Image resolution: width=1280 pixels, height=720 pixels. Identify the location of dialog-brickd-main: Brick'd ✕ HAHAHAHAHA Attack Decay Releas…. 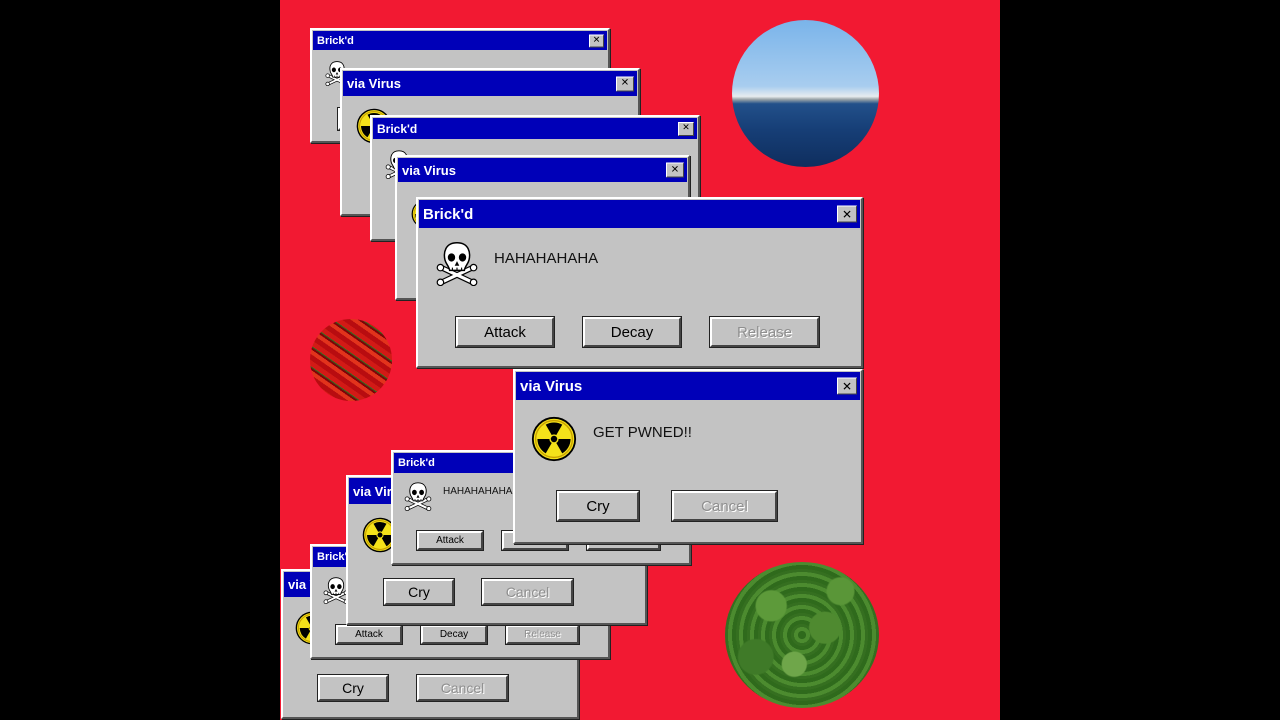
(639, 282).